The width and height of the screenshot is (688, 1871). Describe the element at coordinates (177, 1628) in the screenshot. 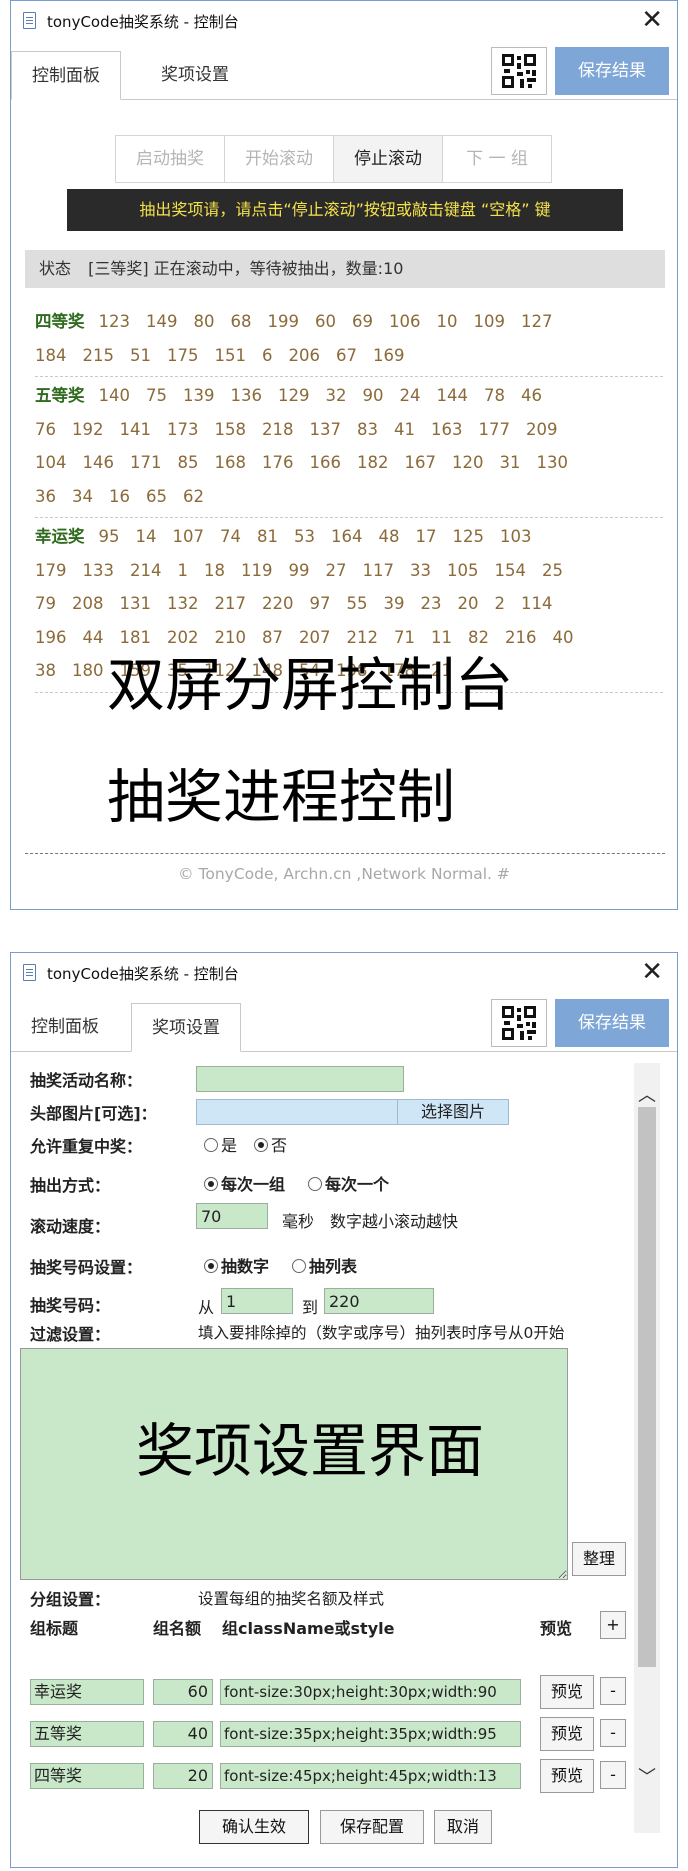

I see `column-header-quota: 组名额` at that location.